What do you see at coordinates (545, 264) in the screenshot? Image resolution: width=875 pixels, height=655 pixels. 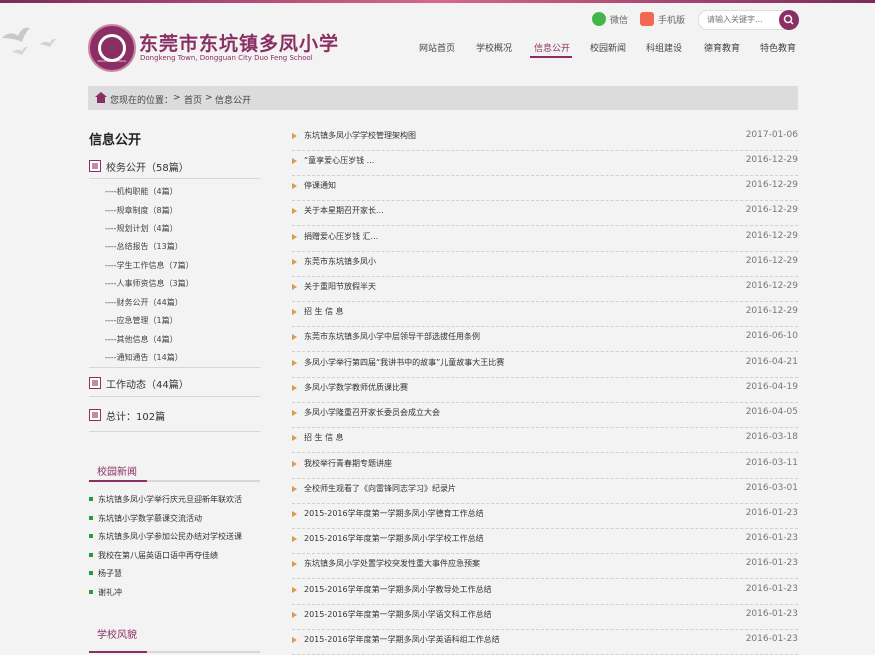 I see `list-item: 东莞市东坑镇多凤小 2016-12-29` at bounding box center [545, 264].